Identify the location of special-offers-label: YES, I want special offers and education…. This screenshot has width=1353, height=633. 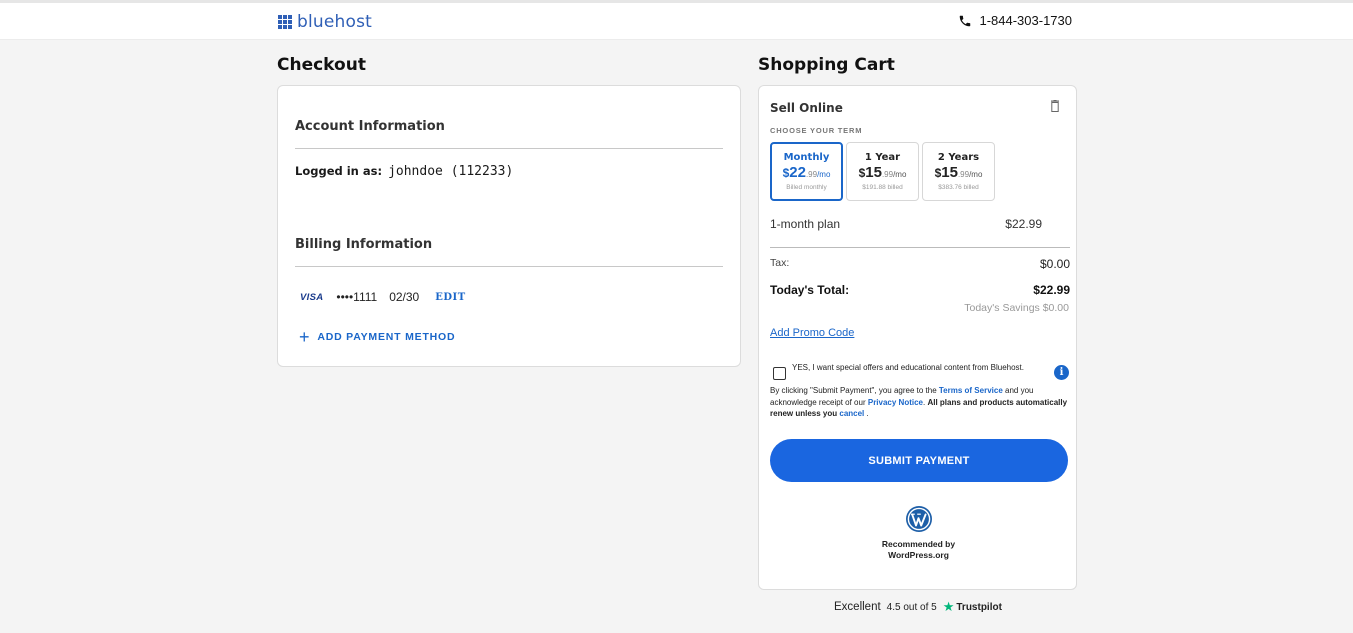
(908, 367).